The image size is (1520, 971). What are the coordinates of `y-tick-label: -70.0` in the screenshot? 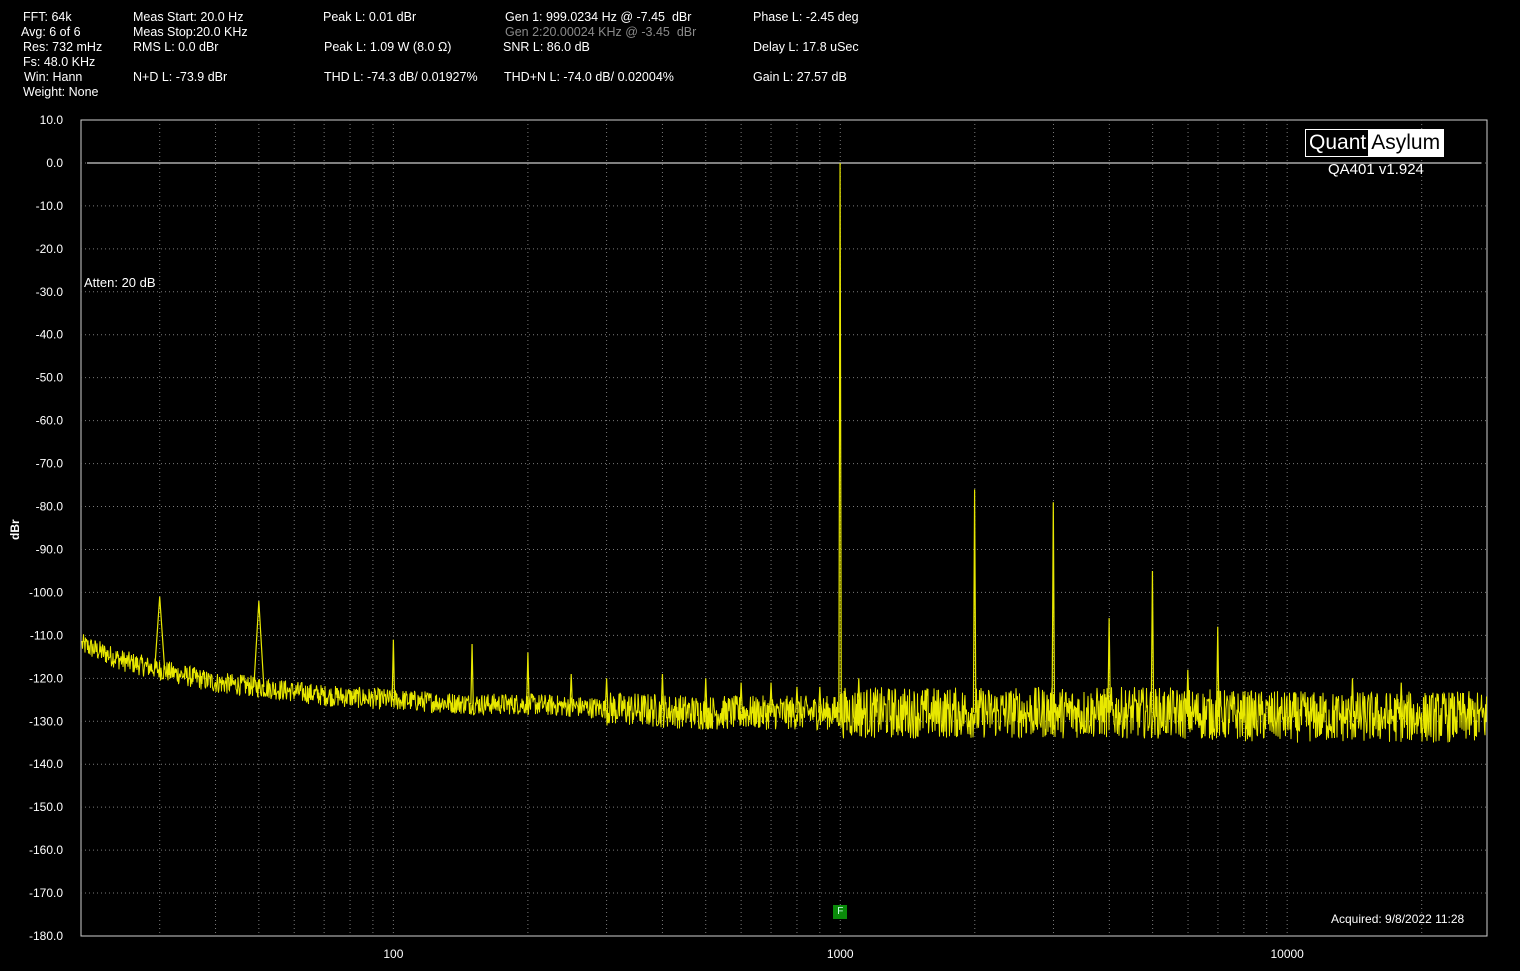 It's located at (50, 464).